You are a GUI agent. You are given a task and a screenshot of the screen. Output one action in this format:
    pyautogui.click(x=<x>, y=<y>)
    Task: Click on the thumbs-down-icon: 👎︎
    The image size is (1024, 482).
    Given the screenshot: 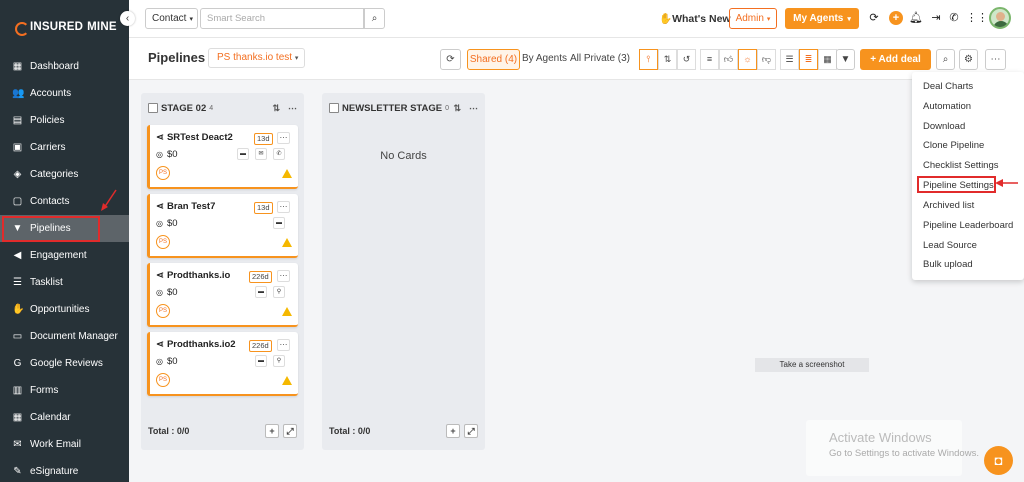 What is the action you would take?
    pyautogui.click(x=766, y=59)
    